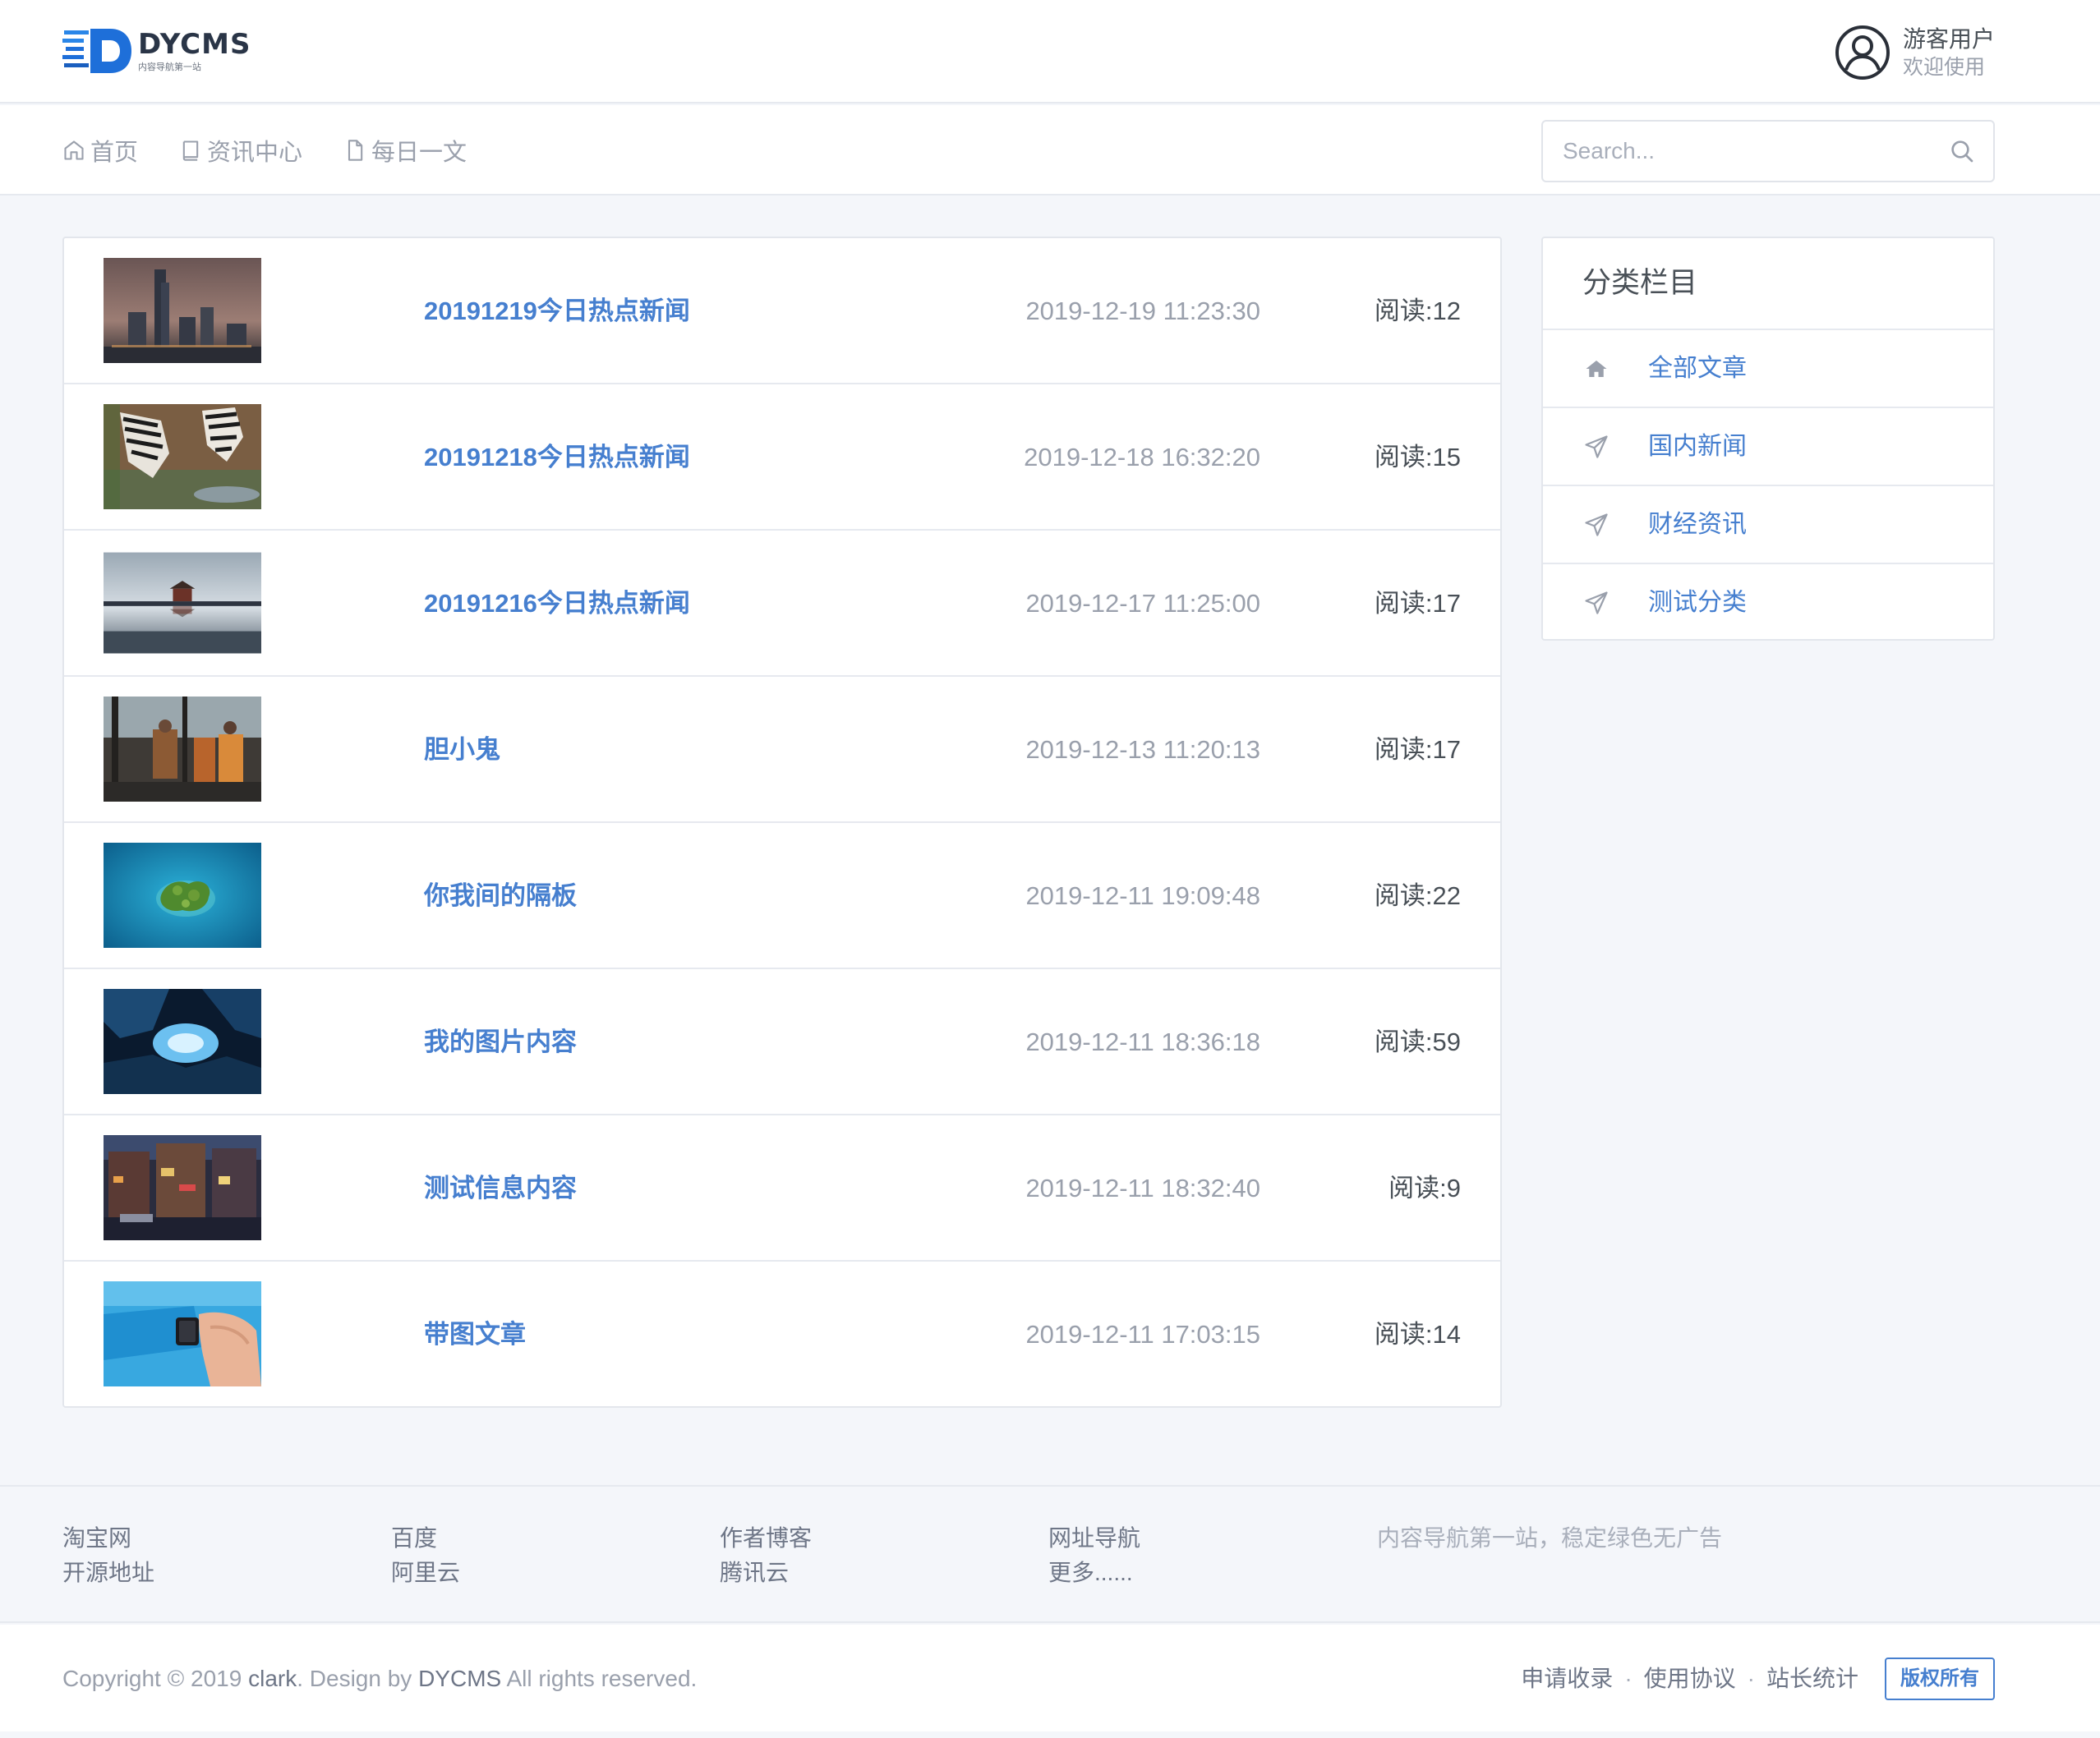 The width and height of the screenshot is (2100, 1738). Describe the element at coordinates (1142, 1188) in the screenshot. I see `article-date: 2019-12-11 18:32:40` at that location.